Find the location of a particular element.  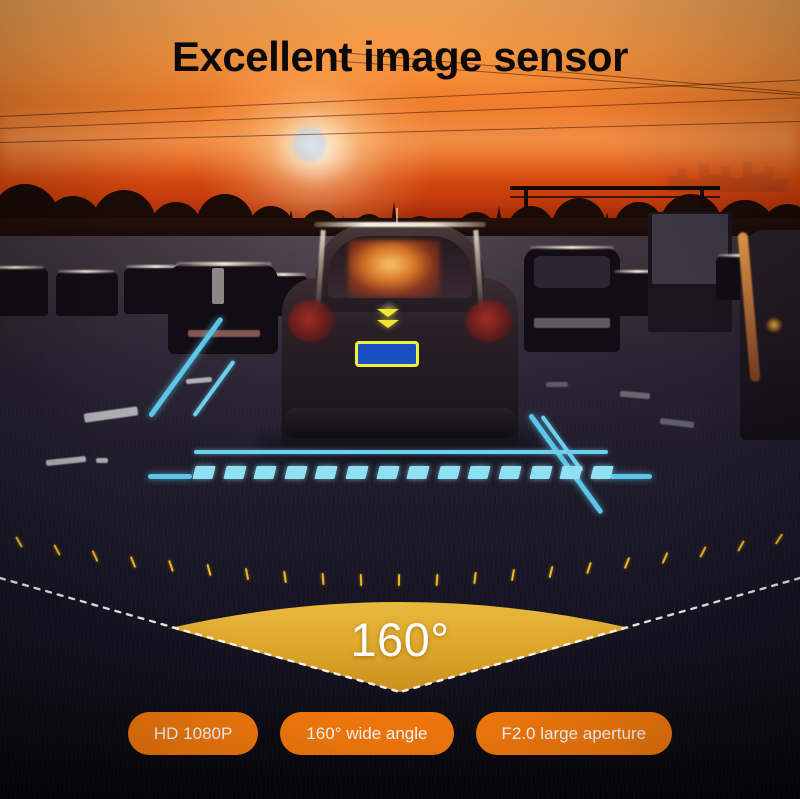

vehicle-rear-reflector is located at coordinates (224, 333).